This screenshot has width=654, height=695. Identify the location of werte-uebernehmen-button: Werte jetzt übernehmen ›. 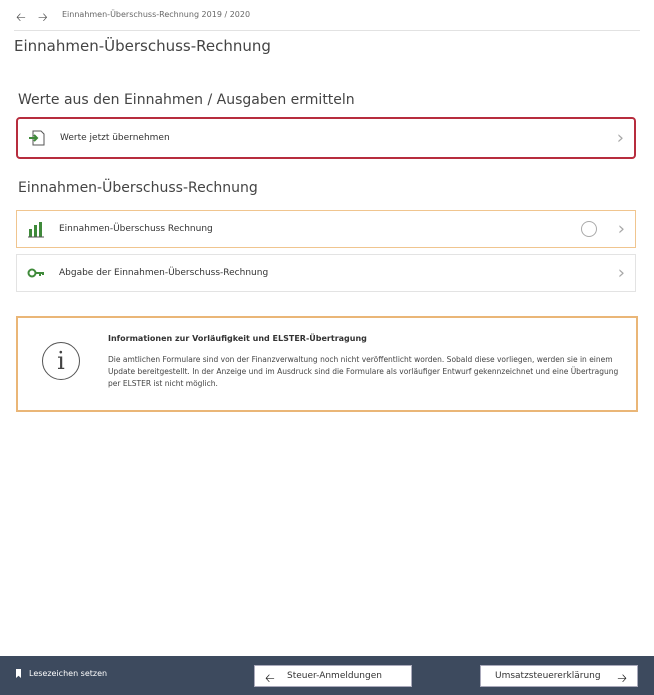
(326, 138).